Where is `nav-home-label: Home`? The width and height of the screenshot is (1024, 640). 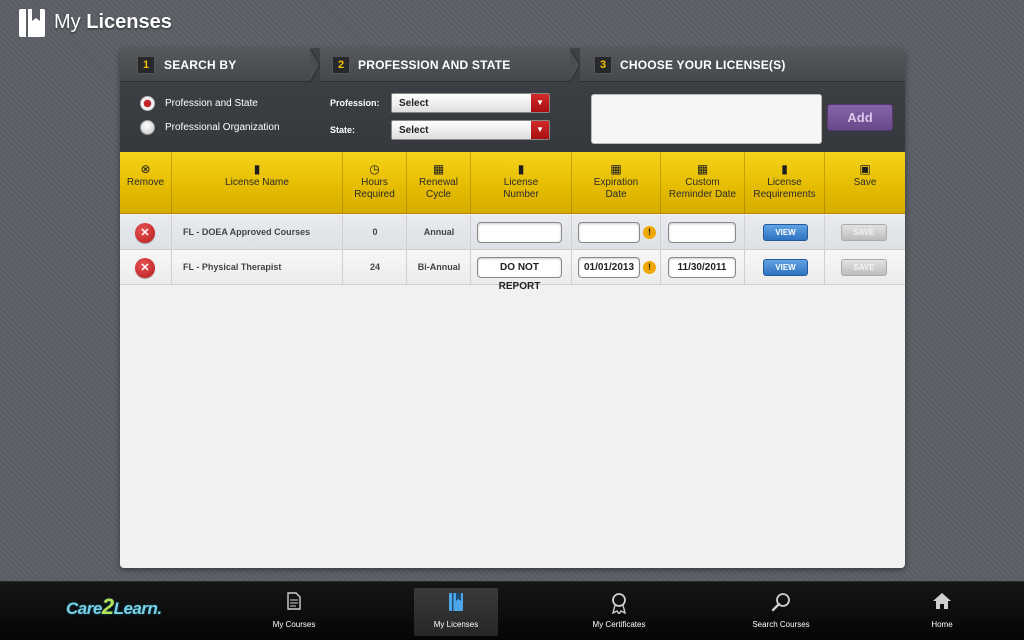 nav-home-label: Home is located at coordinates (942, 624).